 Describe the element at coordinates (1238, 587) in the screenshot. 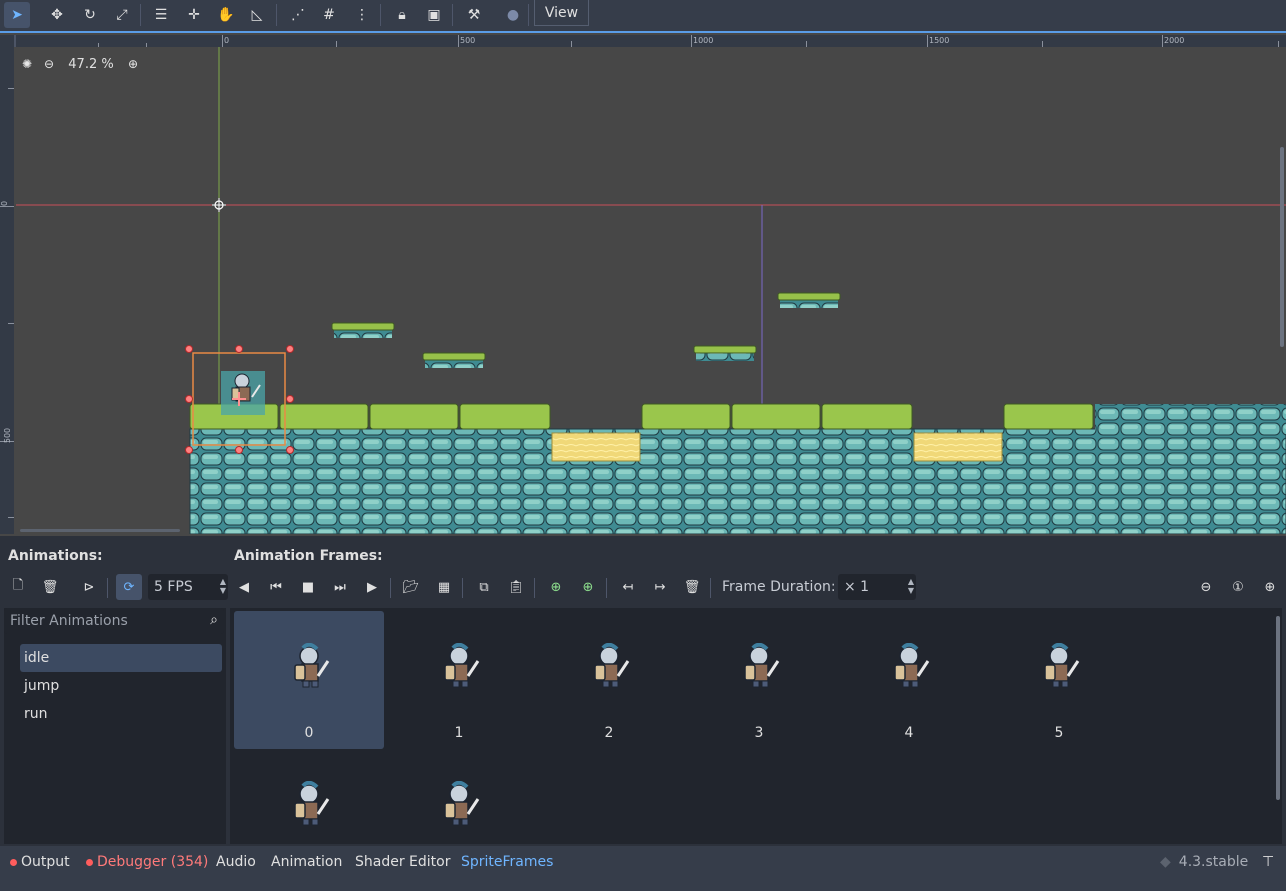

I see `zoom-reset-icon: ①` at that location.